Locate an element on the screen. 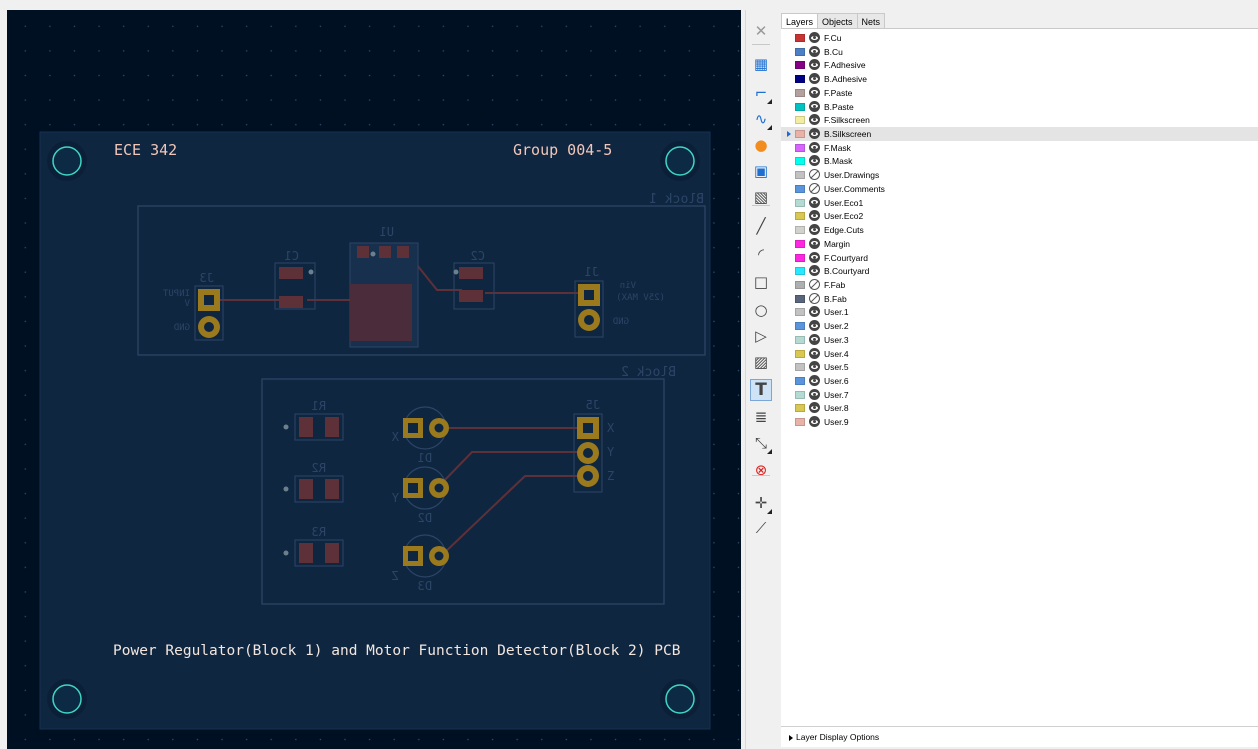 The height and width of the screenshot is (749, 1258). layer-row: User.Eco2 is located at coordinates (1019, 216).